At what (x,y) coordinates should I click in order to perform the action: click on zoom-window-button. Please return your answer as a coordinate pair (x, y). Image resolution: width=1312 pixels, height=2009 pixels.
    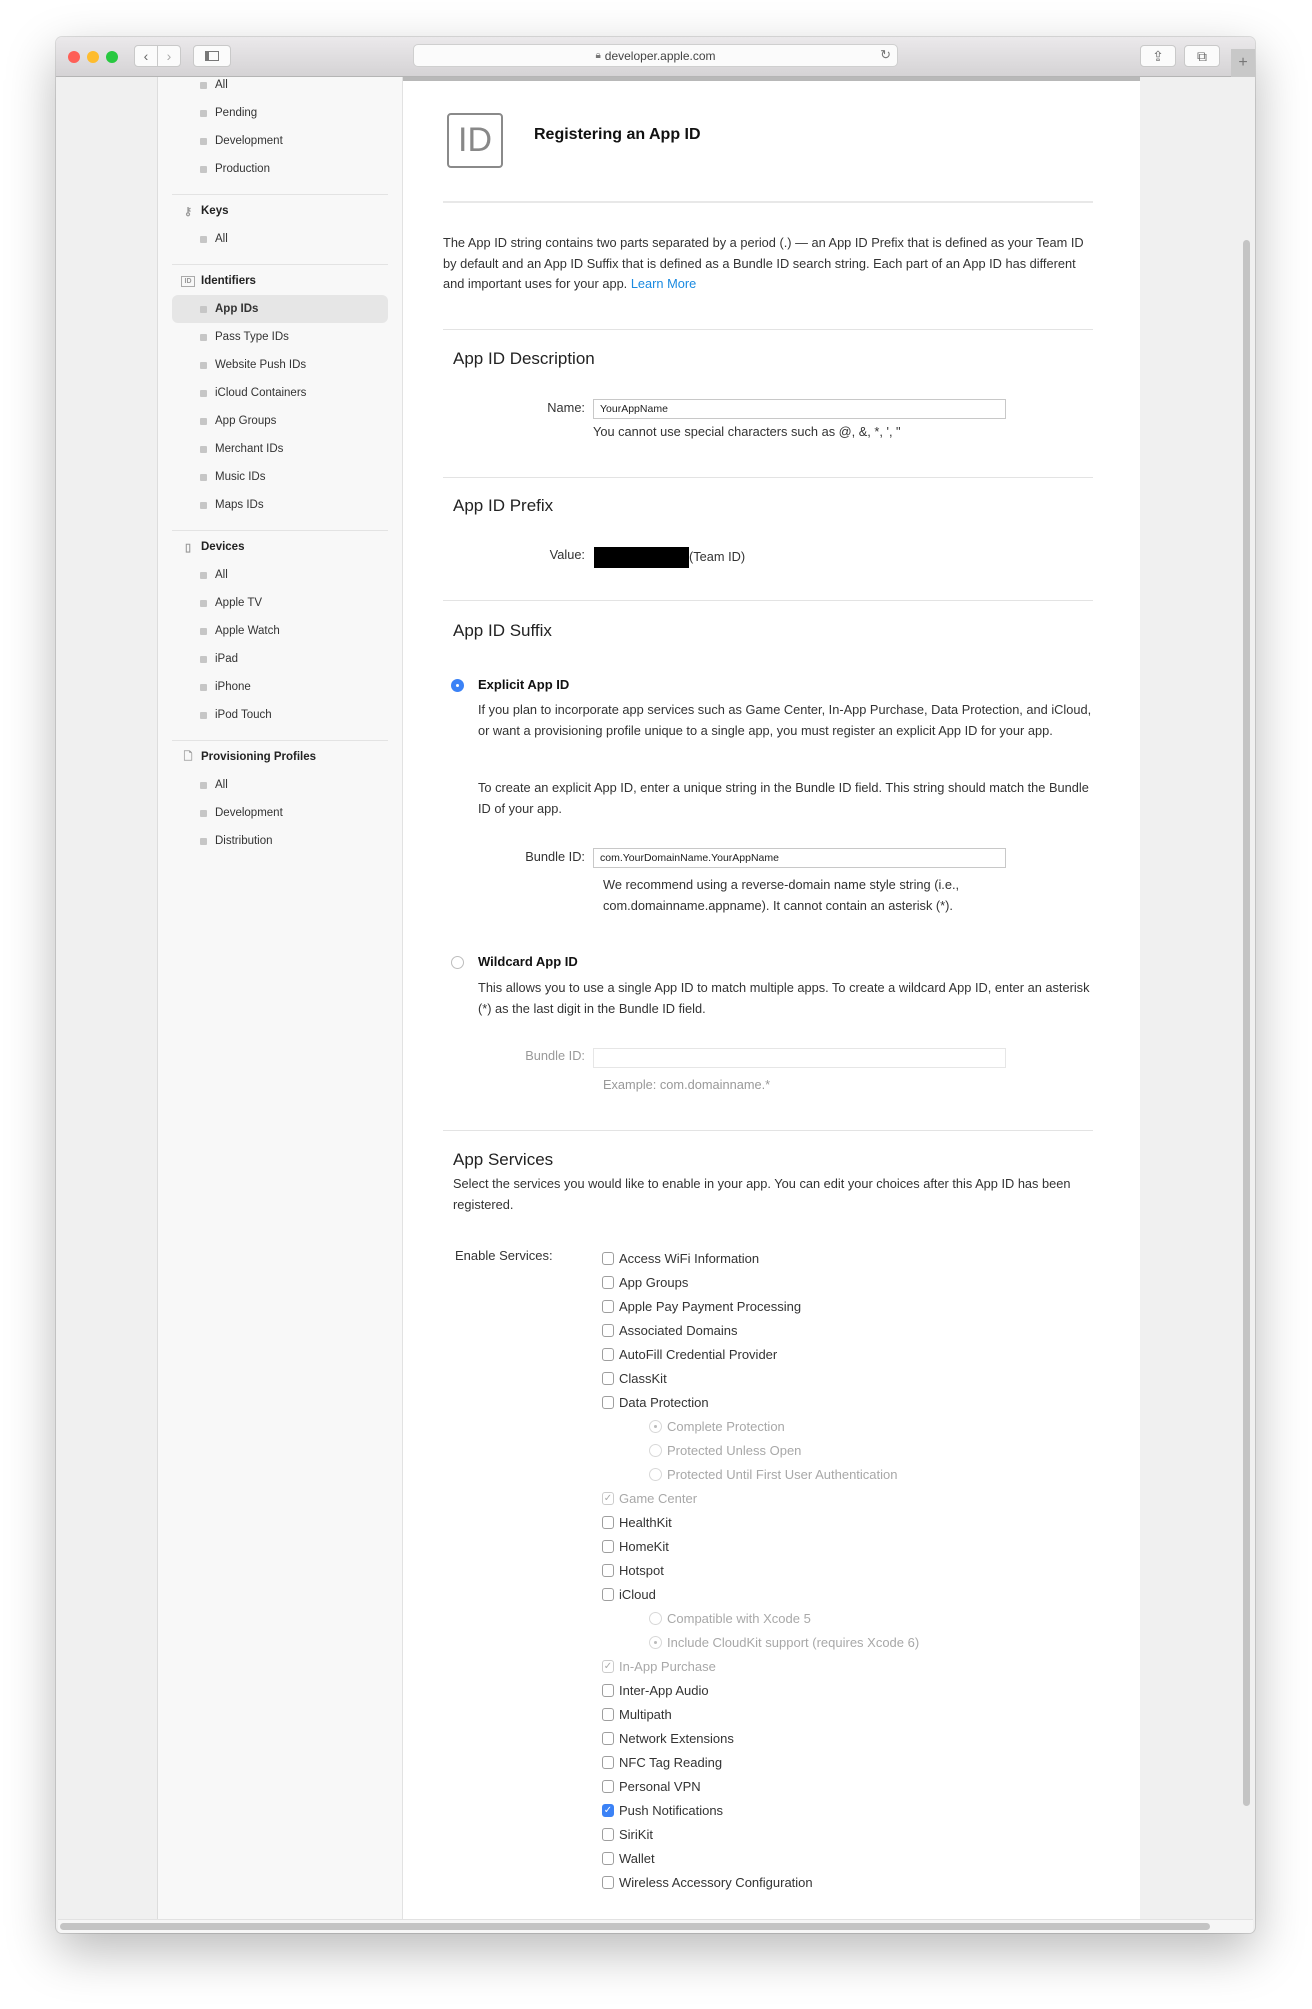
    Looking at the image, I should click on (112, 57).